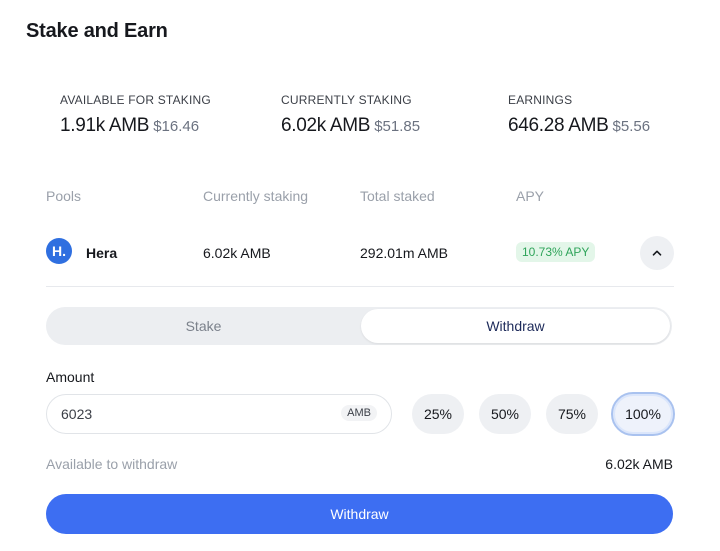  What do you see at coordinates (346, 100) in the screenshot?
I see `stat-label: CURRENTLY STAKING` at bounding box center [346, 100].